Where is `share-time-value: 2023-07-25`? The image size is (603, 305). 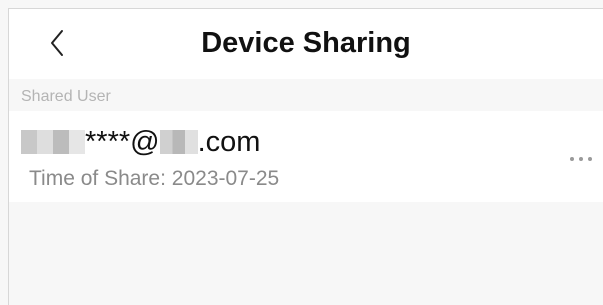 share-time-value: 2023-07-25 is located at coordinates (225, 178).